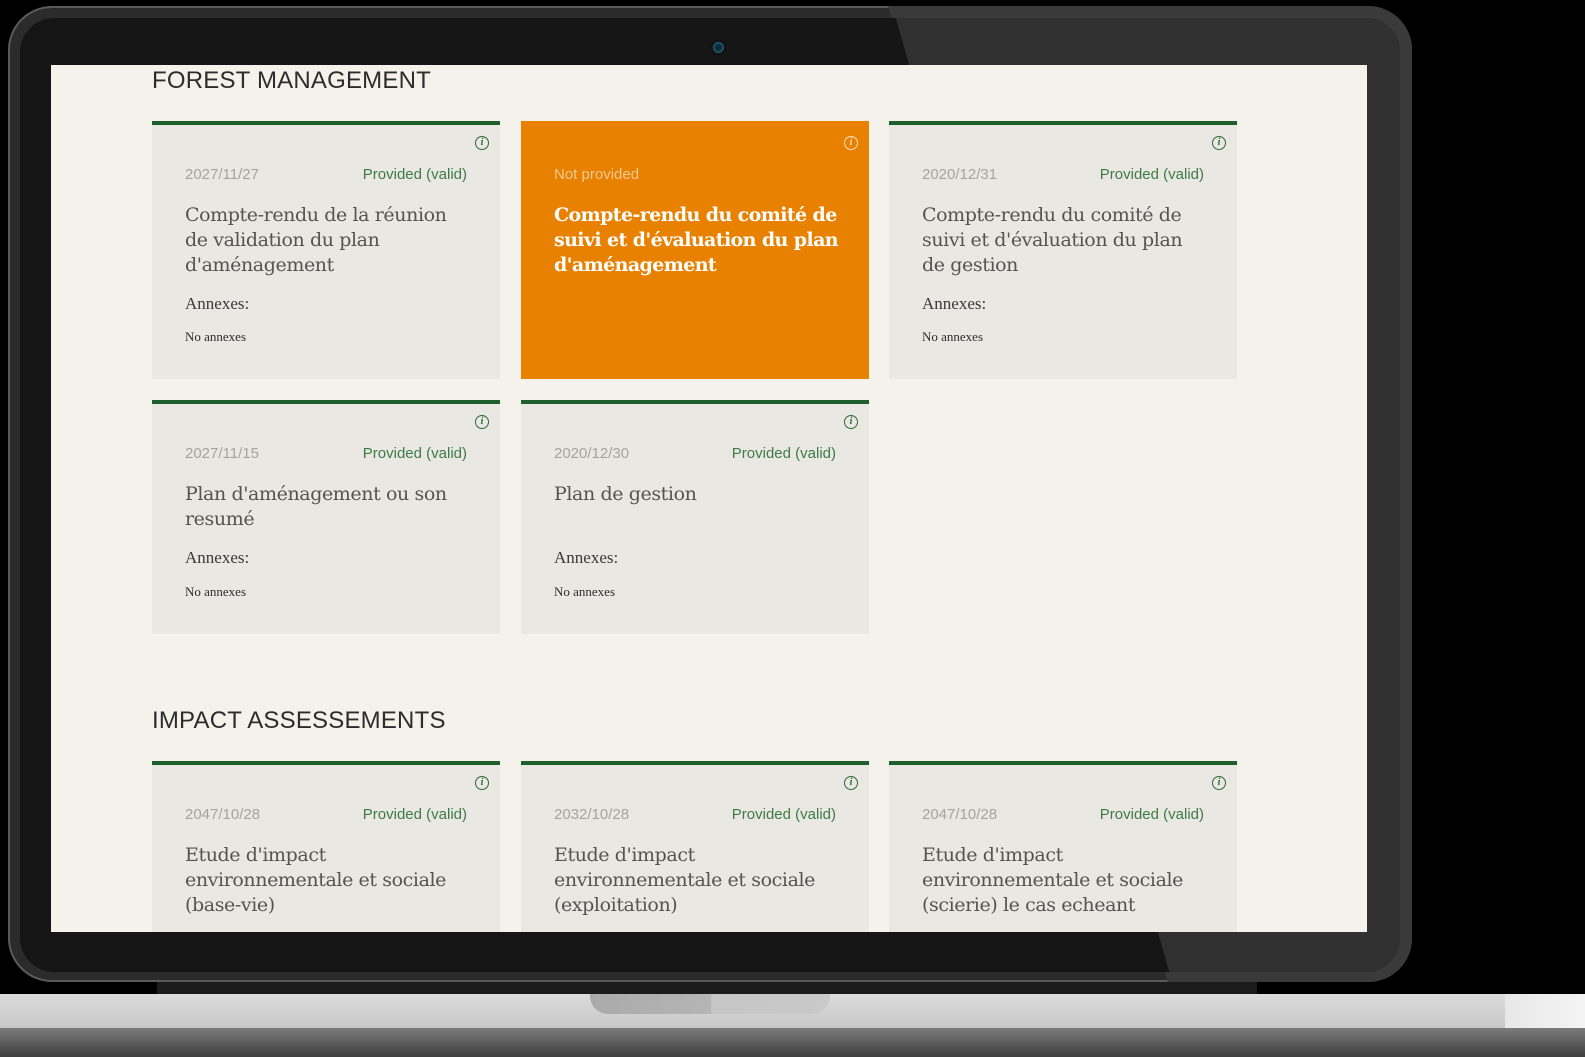  I want to click on webcam, so click(718, 47).